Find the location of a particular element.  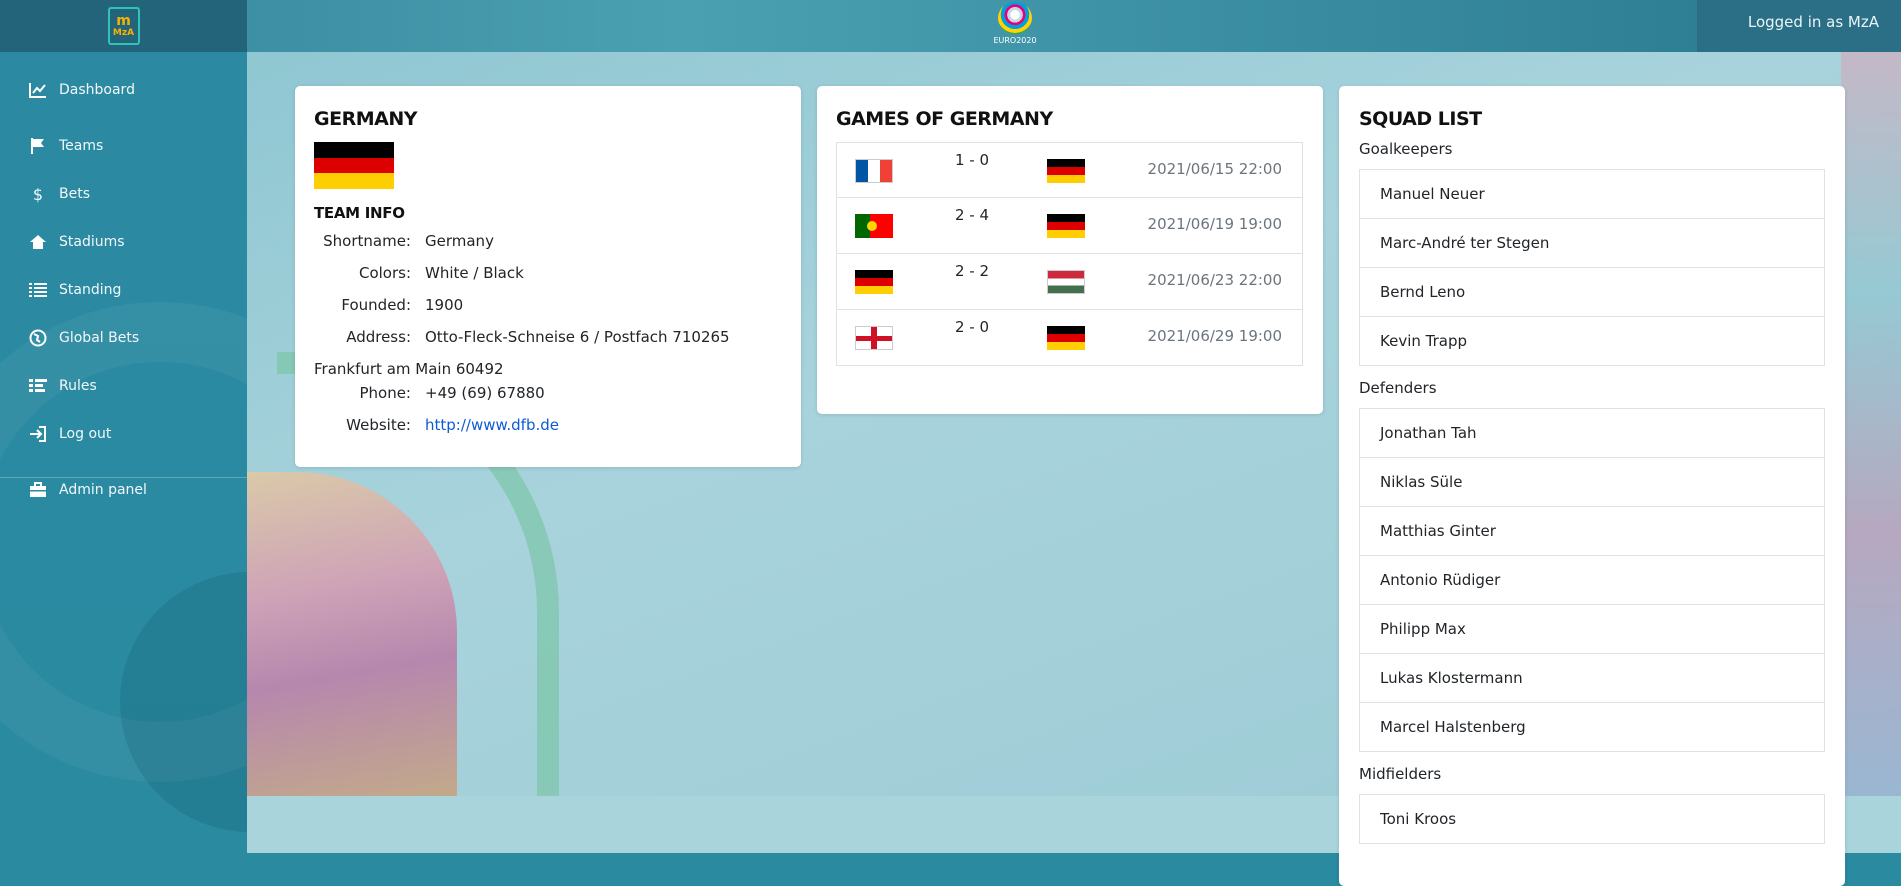

team-title: GERMANY is located at coordinates (365, 119).